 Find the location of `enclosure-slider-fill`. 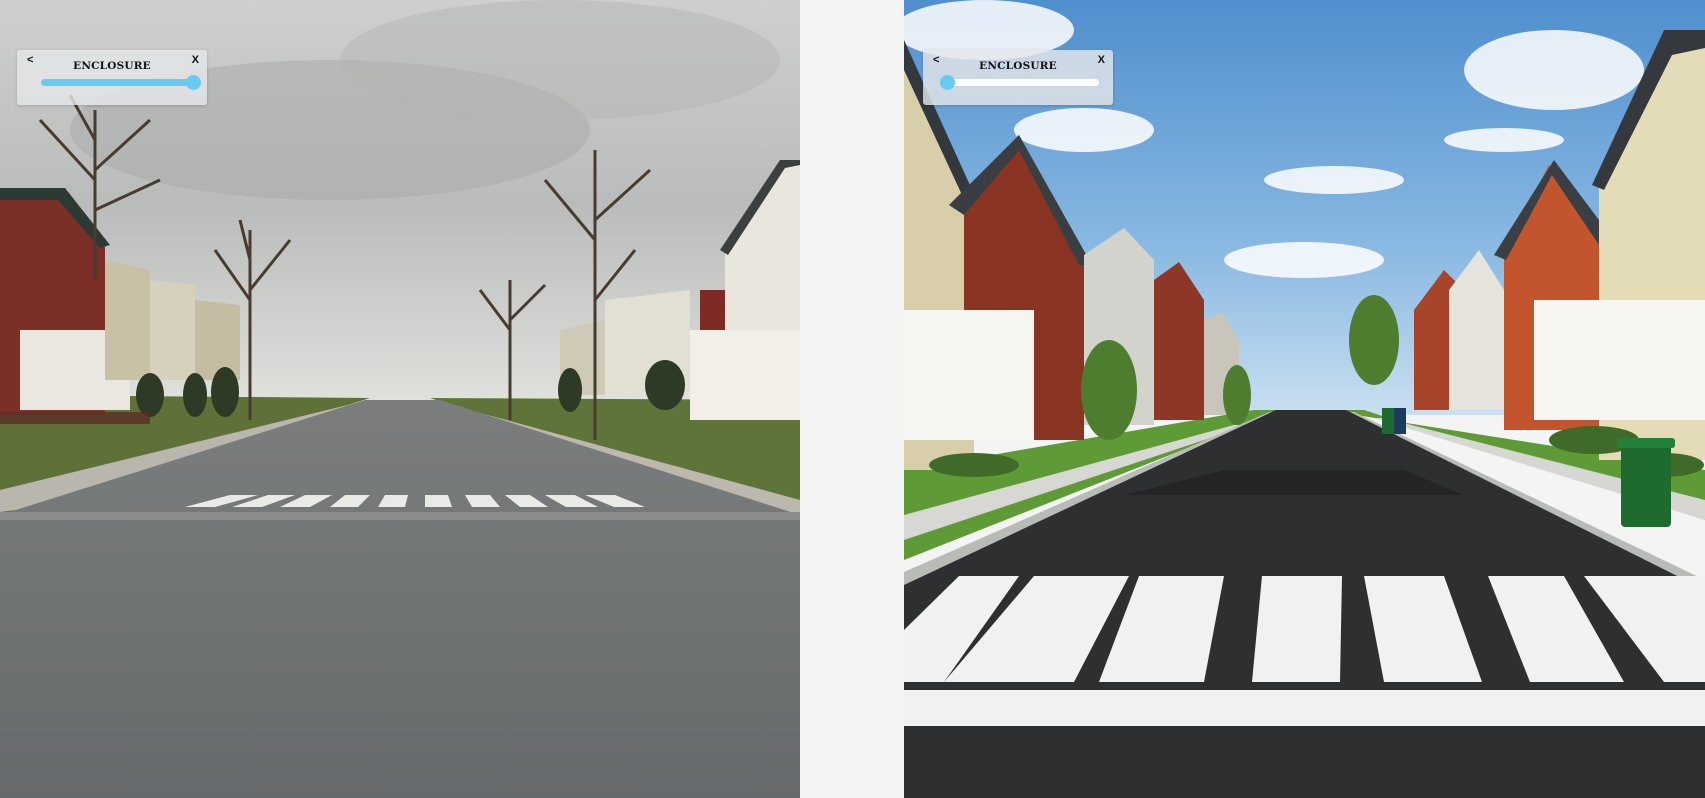

enclosure-slider-fill is located at coordinates (117, 82).